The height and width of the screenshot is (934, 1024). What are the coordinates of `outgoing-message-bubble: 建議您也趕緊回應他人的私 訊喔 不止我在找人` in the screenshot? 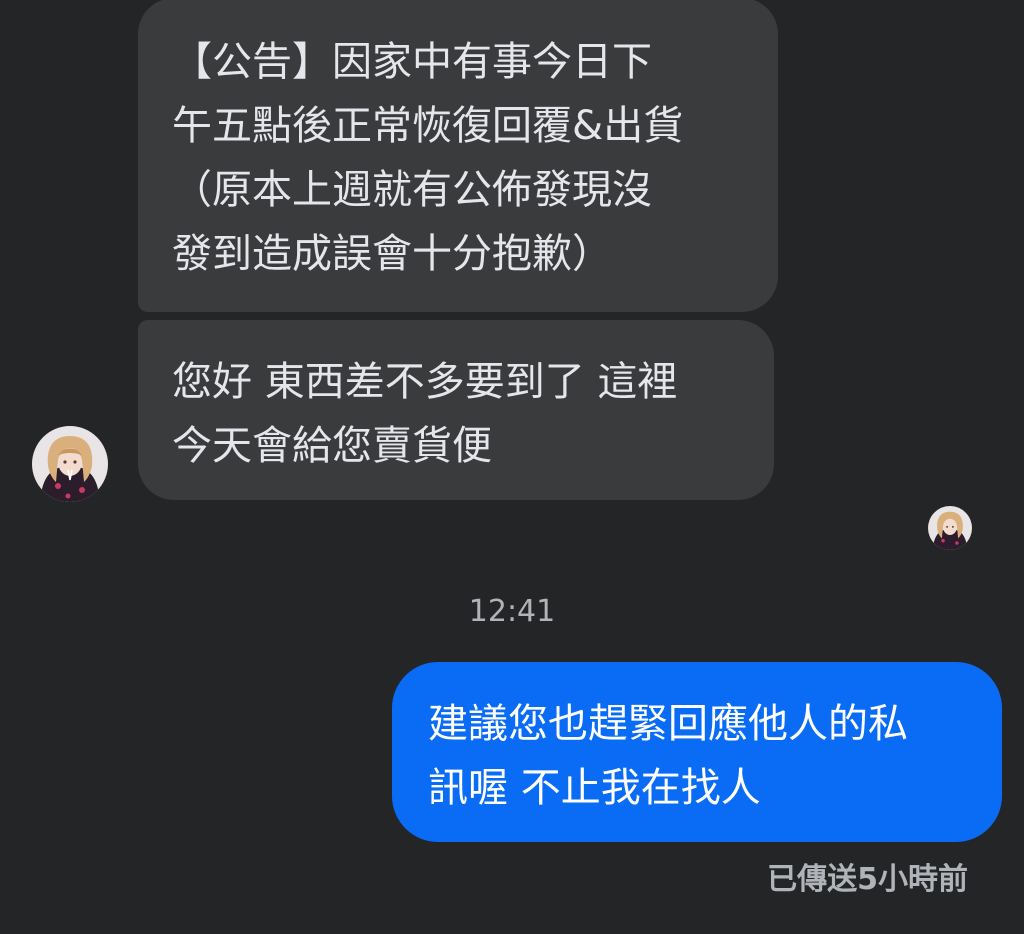 It's located at (697, 752).